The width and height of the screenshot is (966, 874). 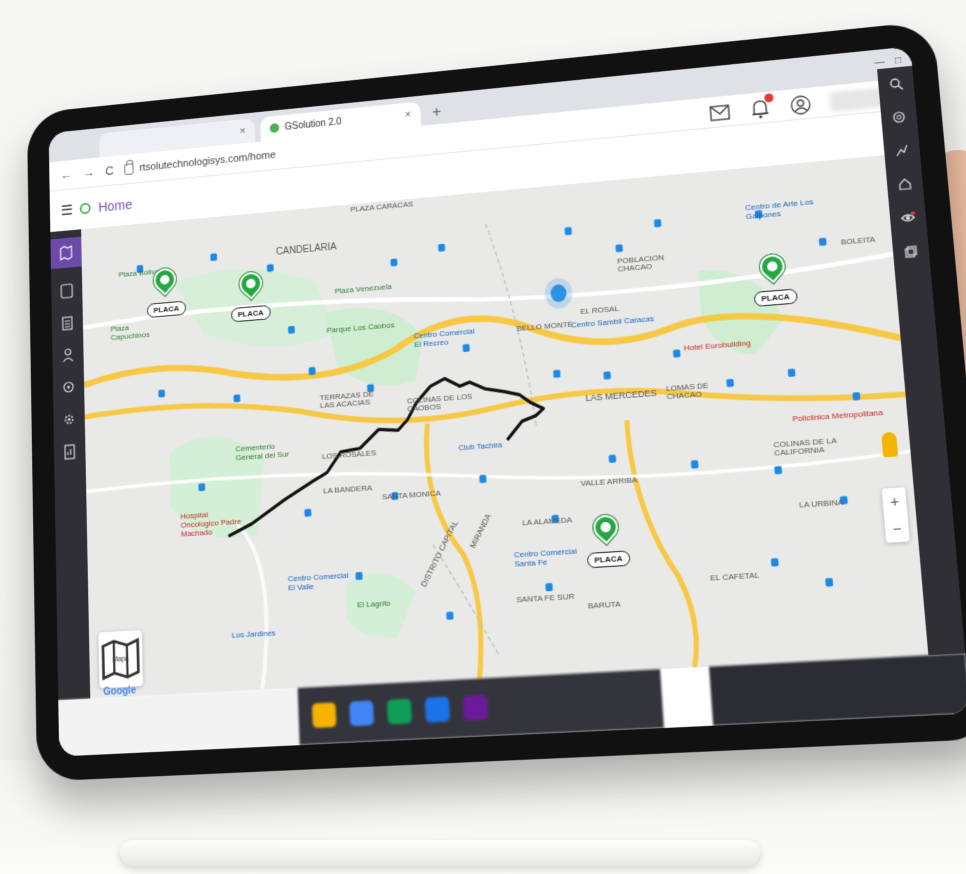 I want to click on tab-favicon-icon, so click(x=274, y=128).